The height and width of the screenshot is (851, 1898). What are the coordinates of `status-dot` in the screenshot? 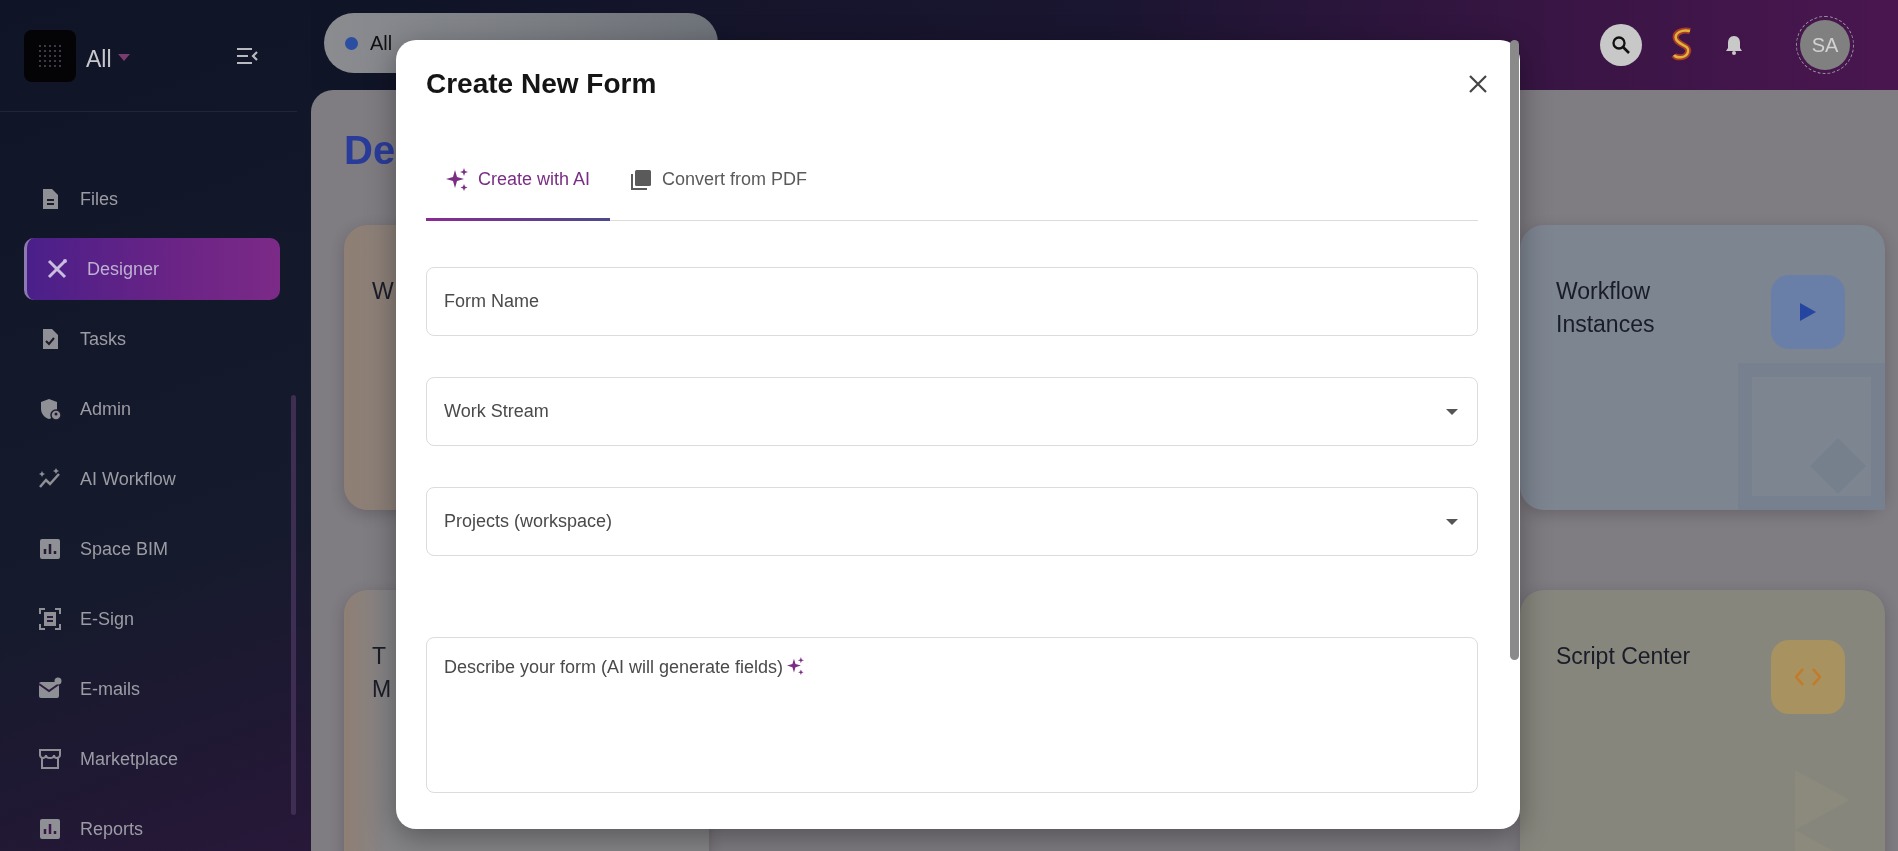 It's located at (351, 43).